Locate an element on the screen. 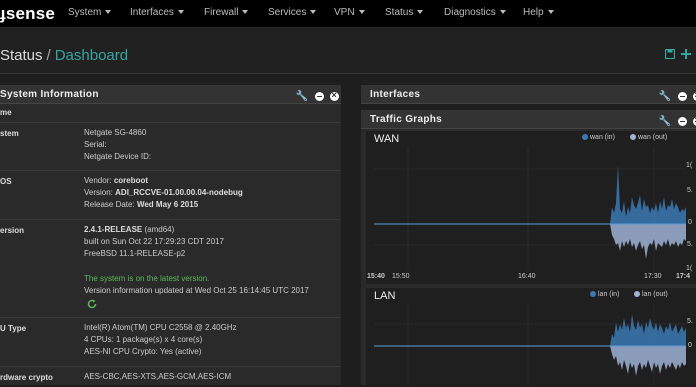  legend-lan-in: lan (in) is located at coordinates (604, 294).